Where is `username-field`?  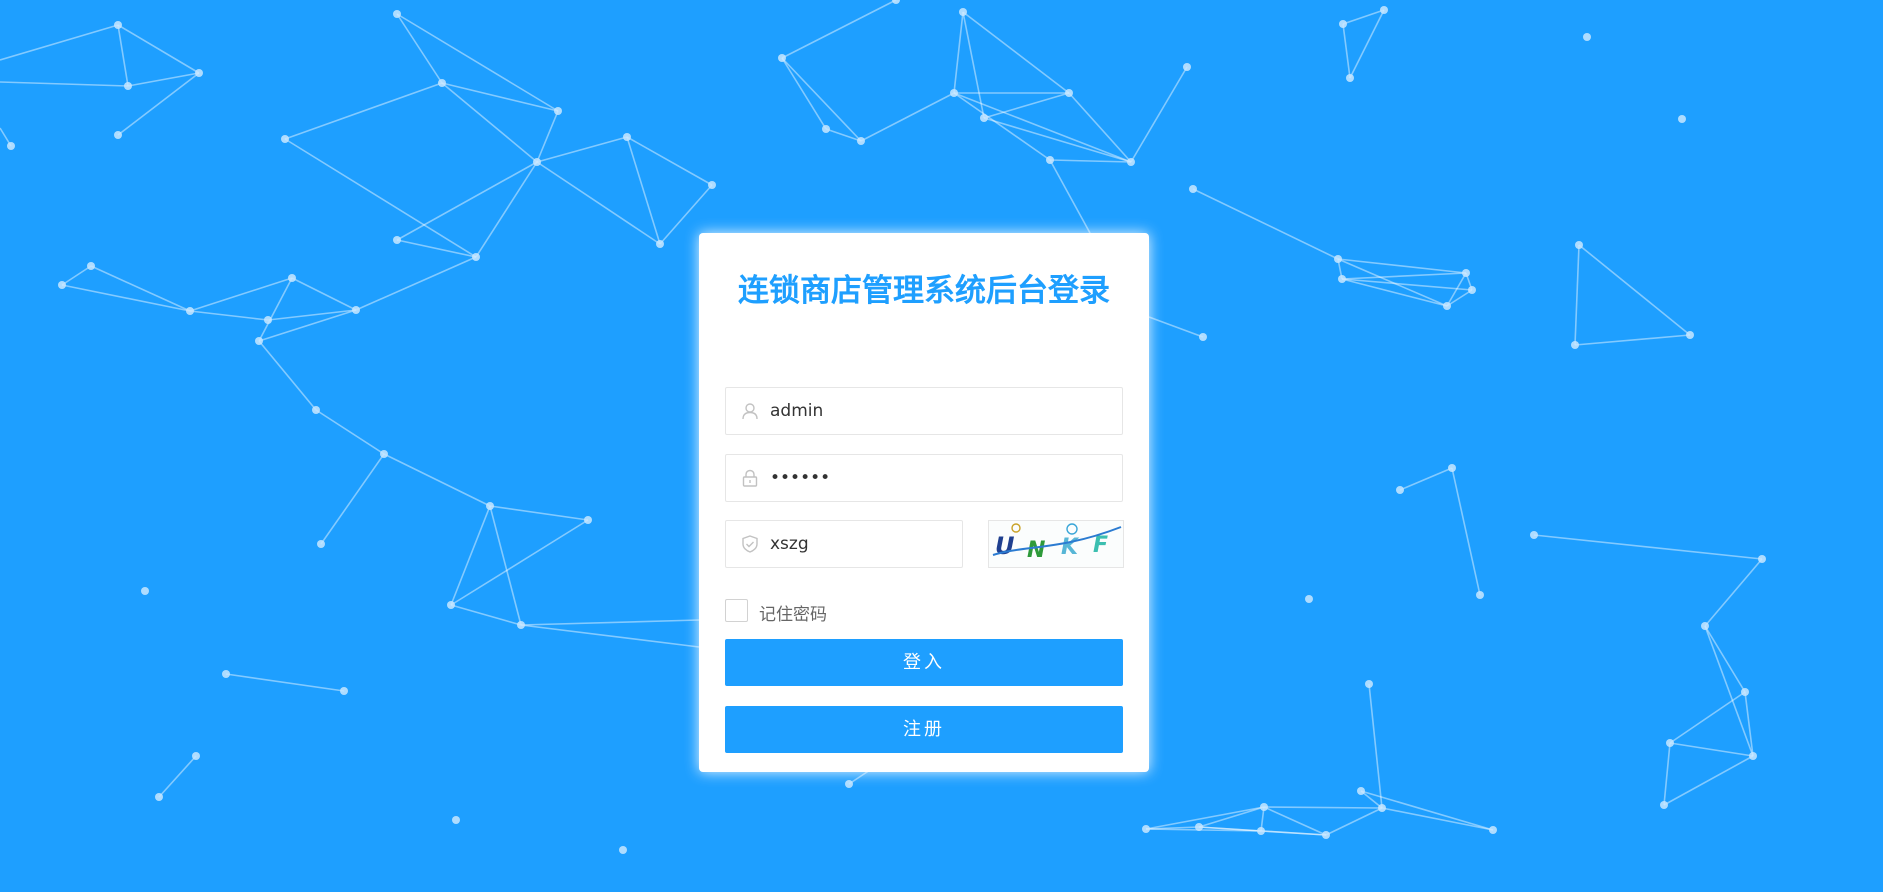 username-field is located at coordinates (924, 411).